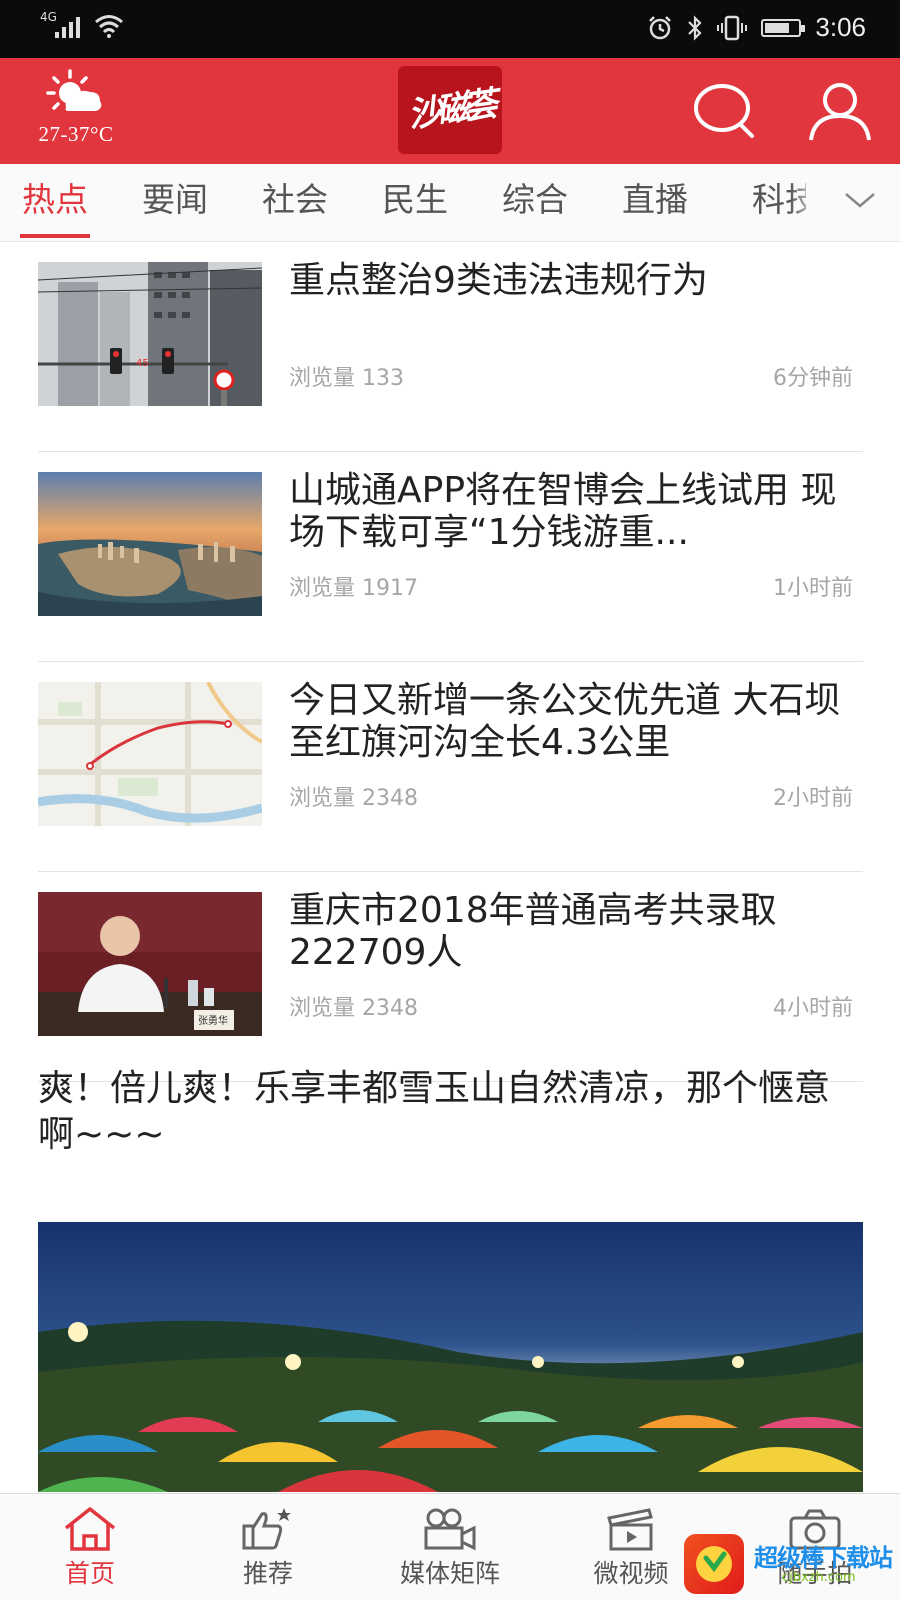 The image size is (900, 1601). Describe the element at coordinates (67, 27) in the screenshot. I see `signal-icon` at that location.